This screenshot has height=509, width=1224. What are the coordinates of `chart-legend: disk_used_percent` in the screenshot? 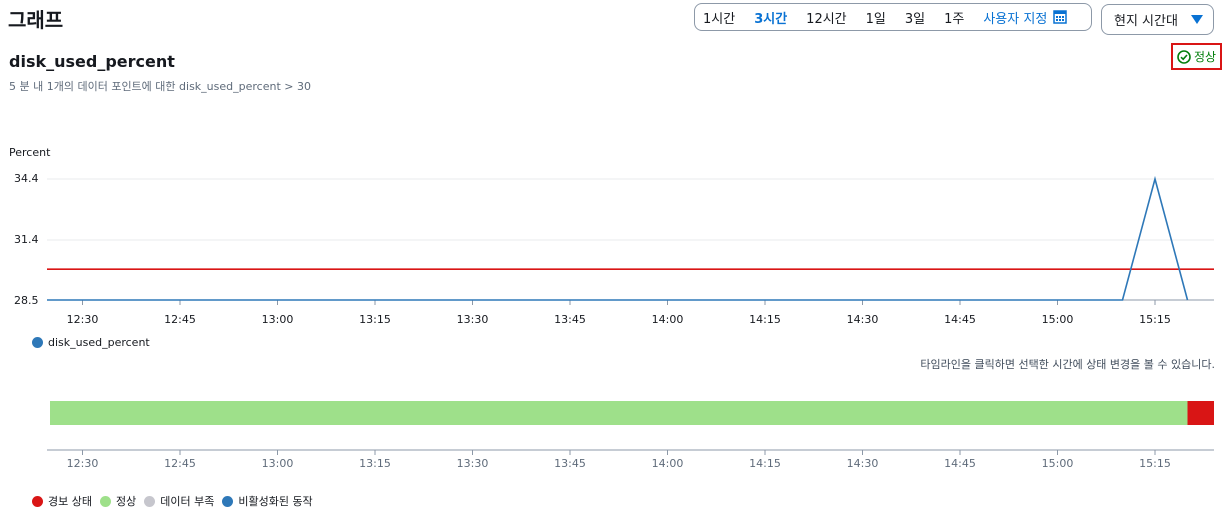 It's located at (91, 342).